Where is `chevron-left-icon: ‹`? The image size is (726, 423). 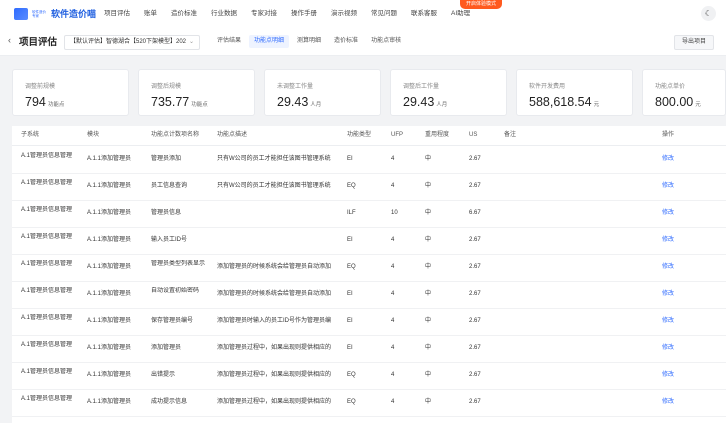
chevron-left-icon: ‹ is located at coordinates (9, 40).